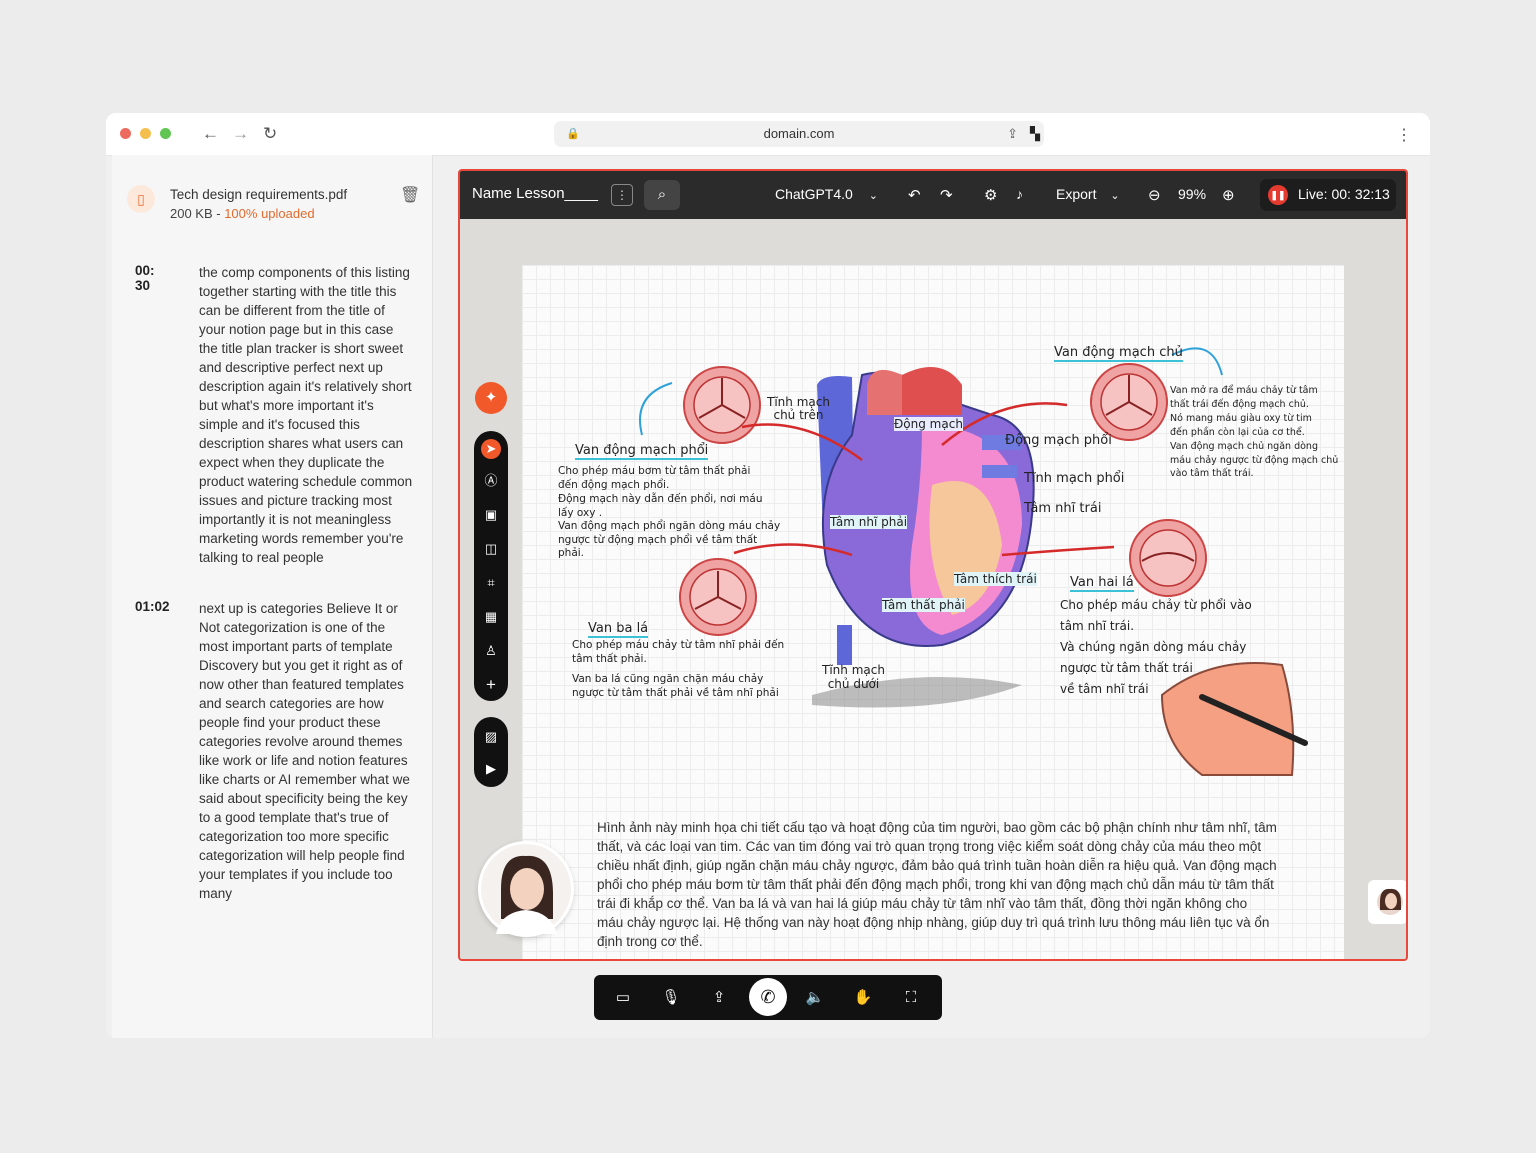 This screenshot has height=1153, width=1536. What do you see at coordinates (814, 194) in the screenshot?
I see `model-label: ChatGPT4.0` at bounding box center [814, 194].